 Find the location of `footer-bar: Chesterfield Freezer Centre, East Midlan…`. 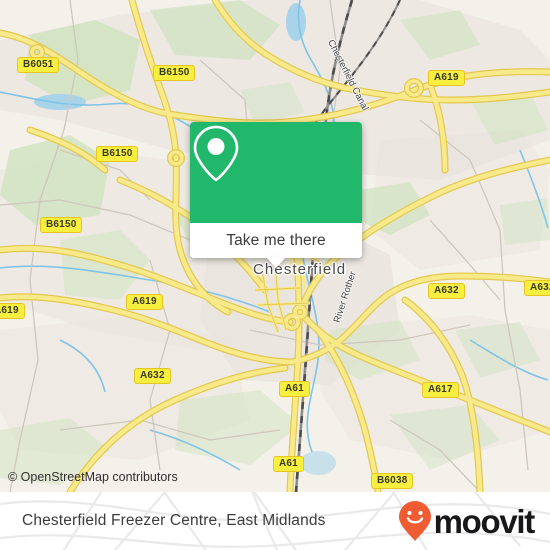

footer-bar: Chesterfield Freezer Centre, East Midlan… is located at coordinates (275, 521).